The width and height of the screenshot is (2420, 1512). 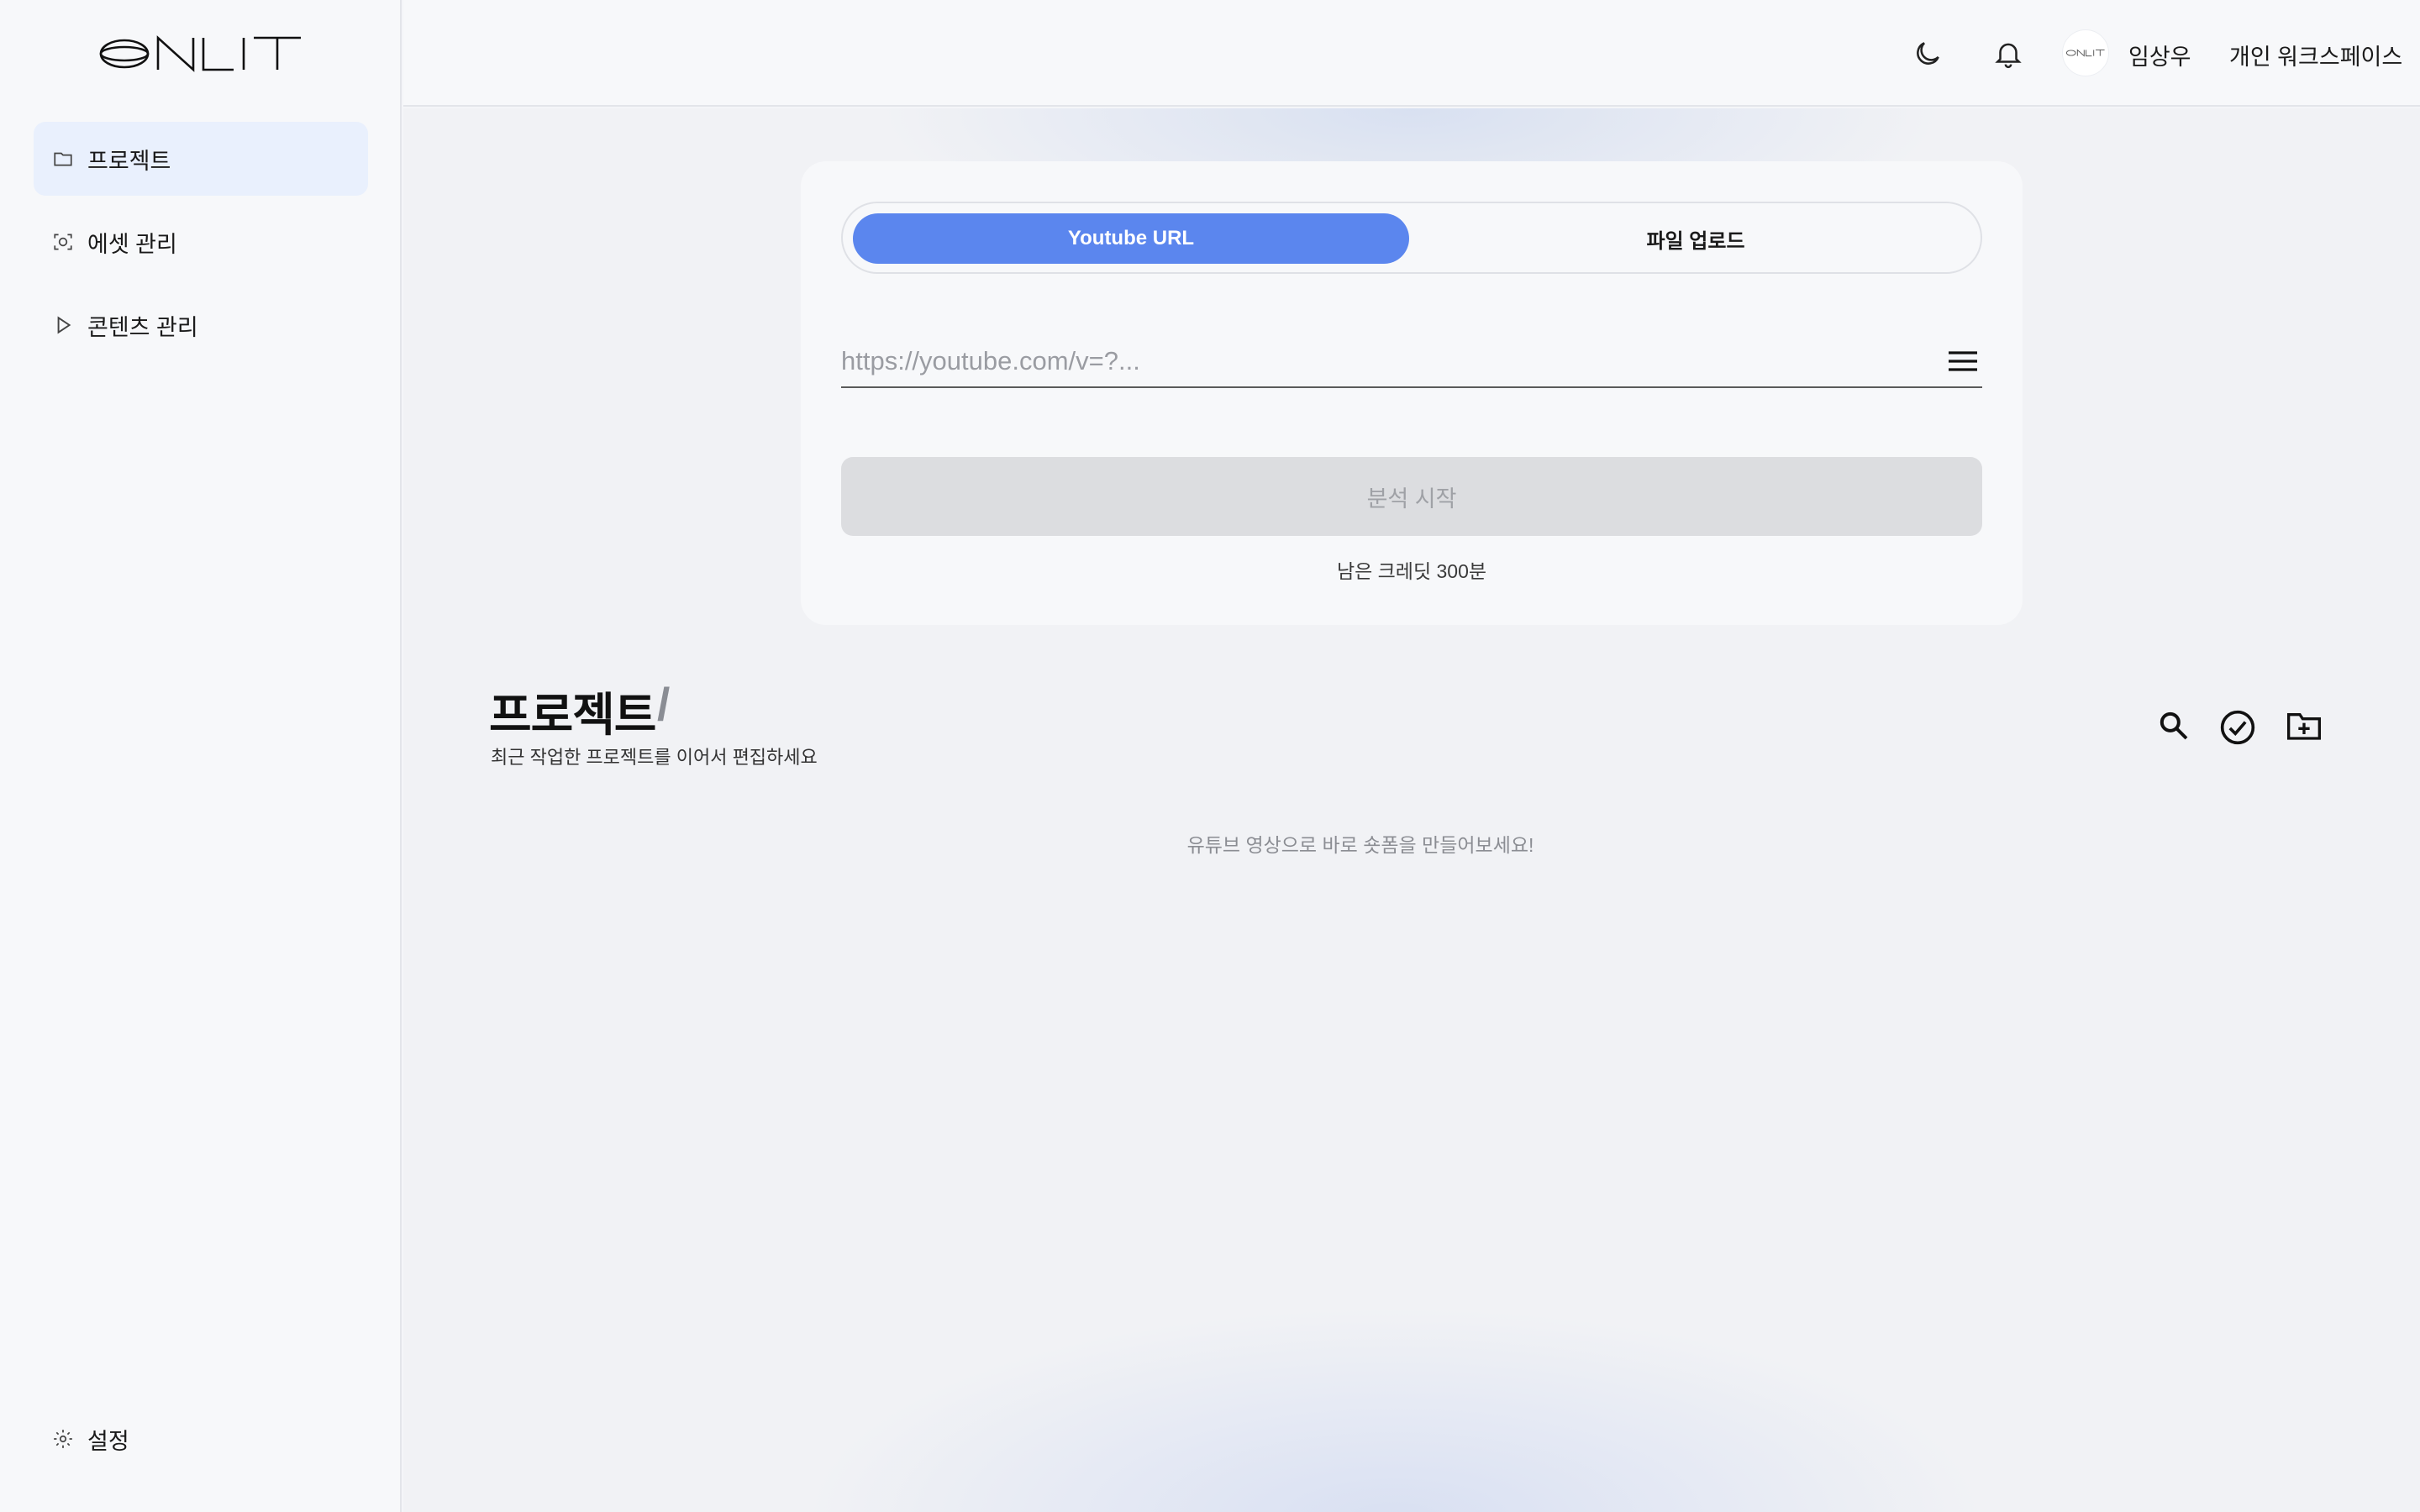 I want to click on remaining-credits: 남은 크레딧 300분, so click(x=1411, y=571).